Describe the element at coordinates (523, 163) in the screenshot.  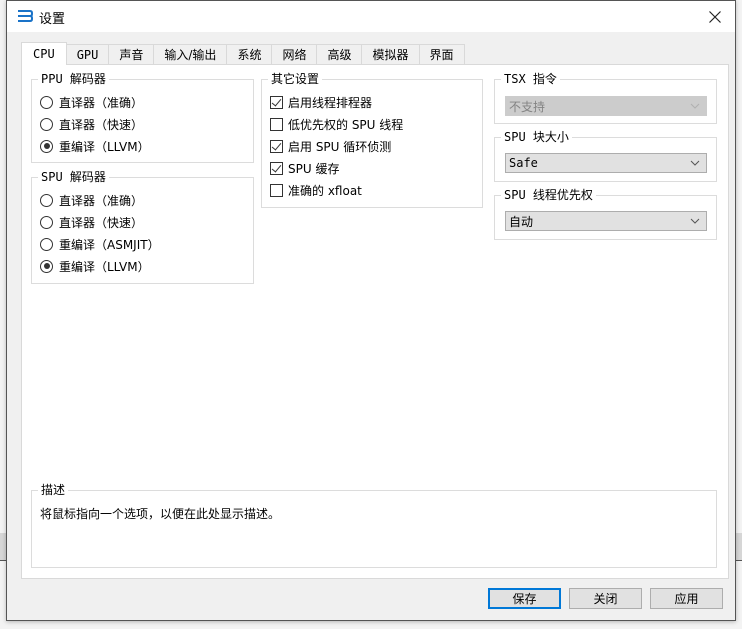
I see `combobox-value: Safe` at that location.